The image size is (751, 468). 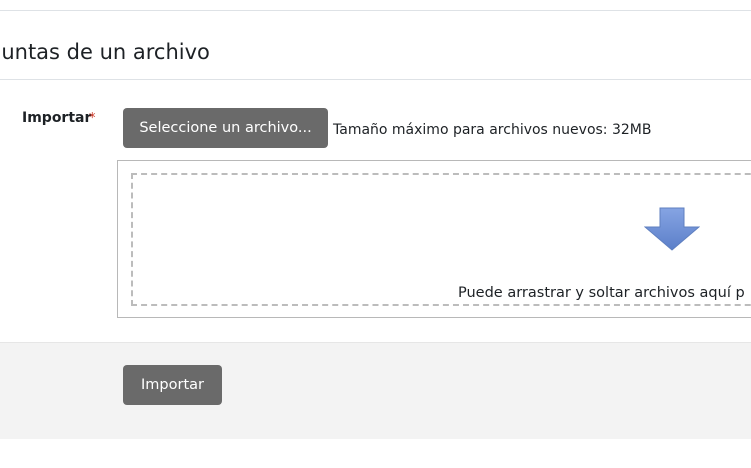 I want to click on max-file-size-text: Tamaño máximo para archivos nuevos: 32MB, so click(x=492, y=130).